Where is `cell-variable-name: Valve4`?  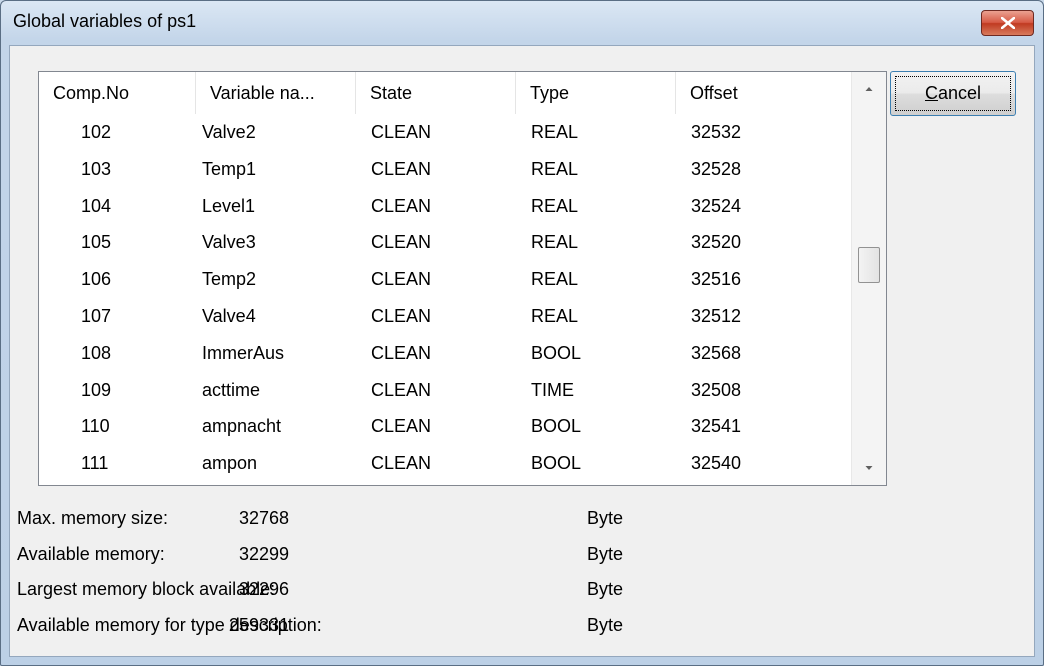
cell-variable-name: Valve4 is located at coordinates (229, 315).